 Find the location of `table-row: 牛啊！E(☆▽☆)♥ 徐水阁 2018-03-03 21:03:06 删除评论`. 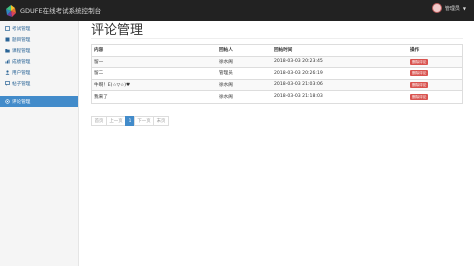

table-row: 牛啊！E(☆▽☆)♥ 徐水阁 2018-03-03 21:03:06 删除评论 is located at coordinates (277, 84).